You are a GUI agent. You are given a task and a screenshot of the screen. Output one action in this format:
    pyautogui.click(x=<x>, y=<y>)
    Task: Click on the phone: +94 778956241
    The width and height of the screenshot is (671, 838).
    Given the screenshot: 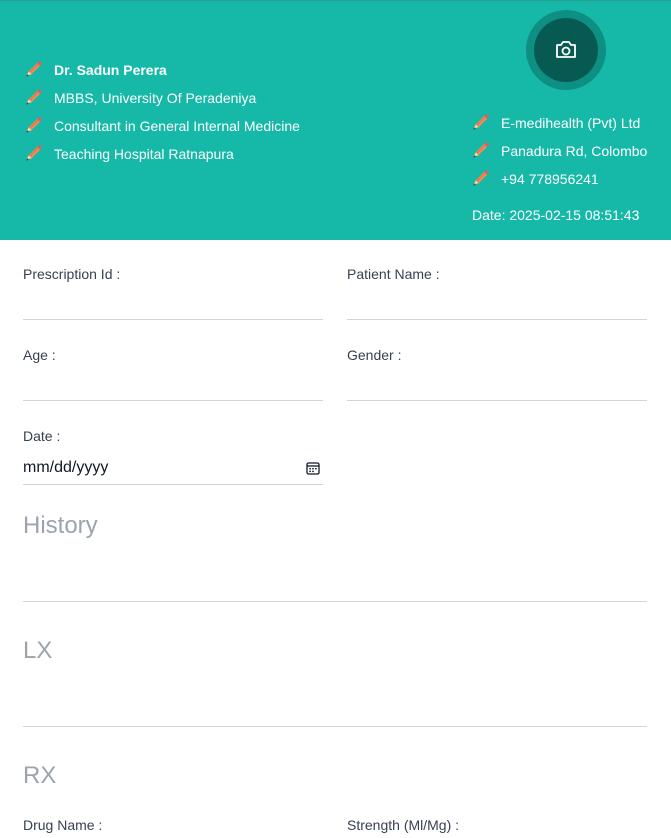 What is the action you would take?
    pyautogui.click(x=550, y=178)
    